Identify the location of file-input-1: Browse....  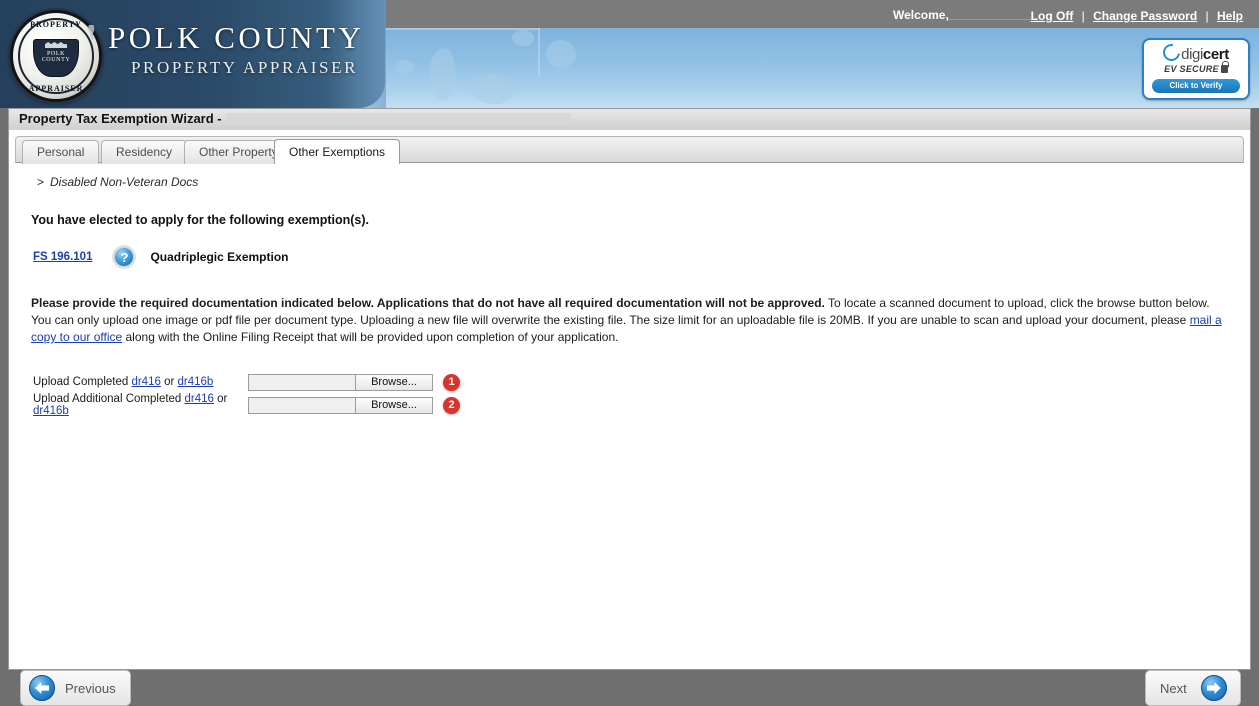
(340, 382).